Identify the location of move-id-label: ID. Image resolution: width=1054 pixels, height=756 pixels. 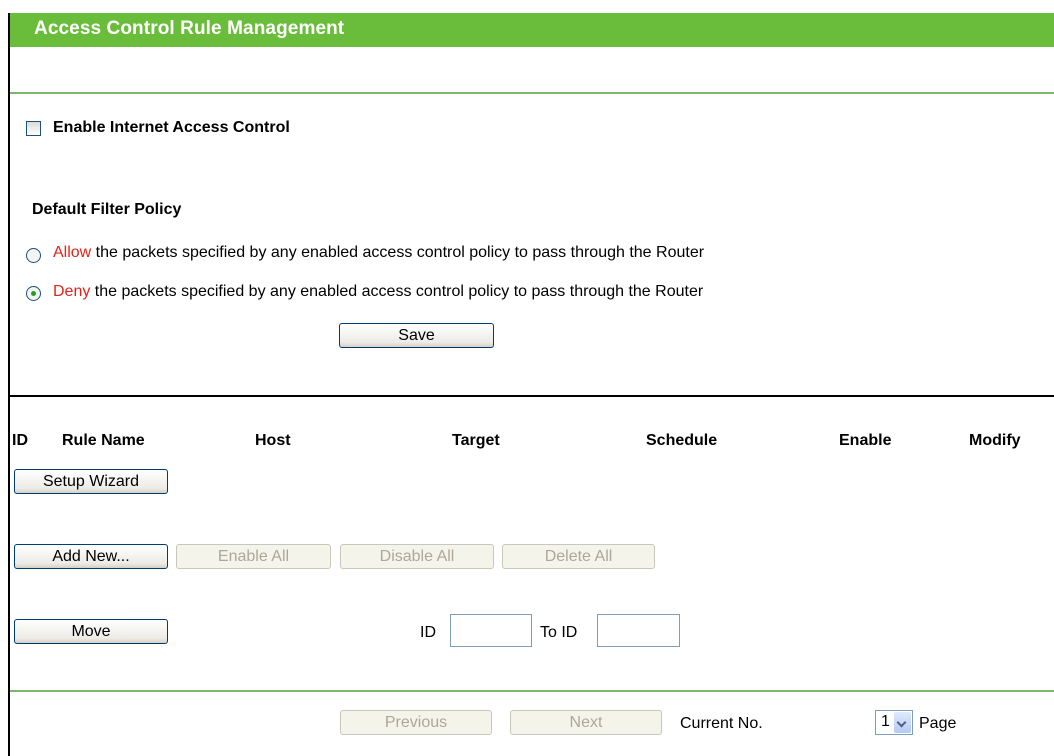
(428, 632).